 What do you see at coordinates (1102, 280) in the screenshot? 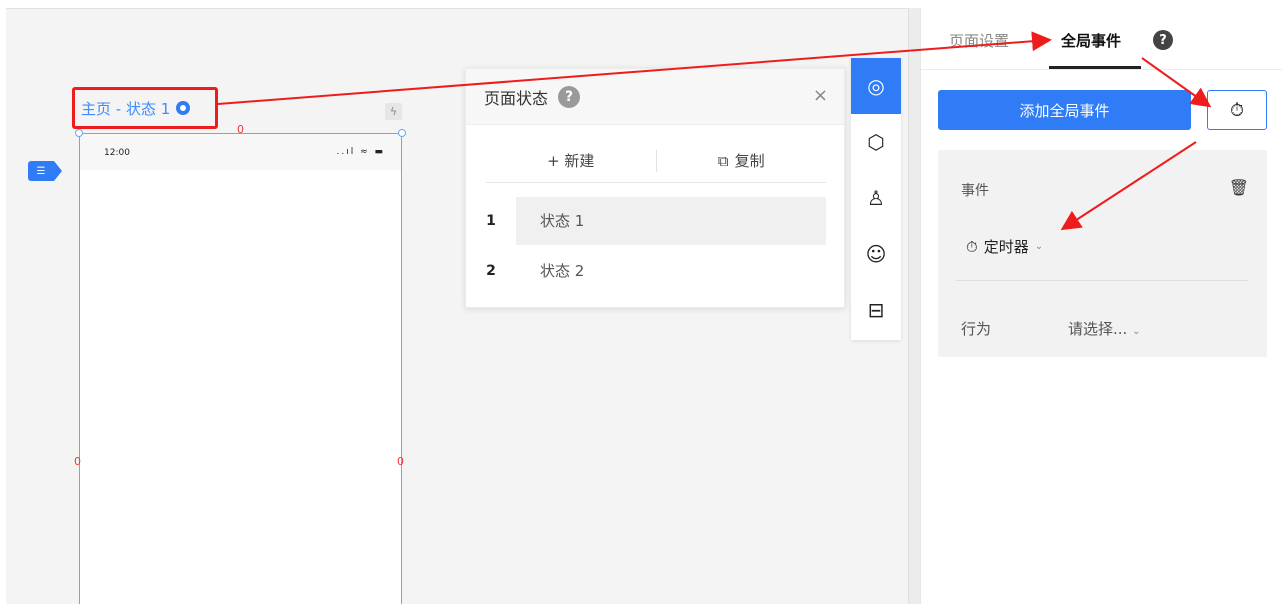
I see `divider` at bounding box center [1102, 280].